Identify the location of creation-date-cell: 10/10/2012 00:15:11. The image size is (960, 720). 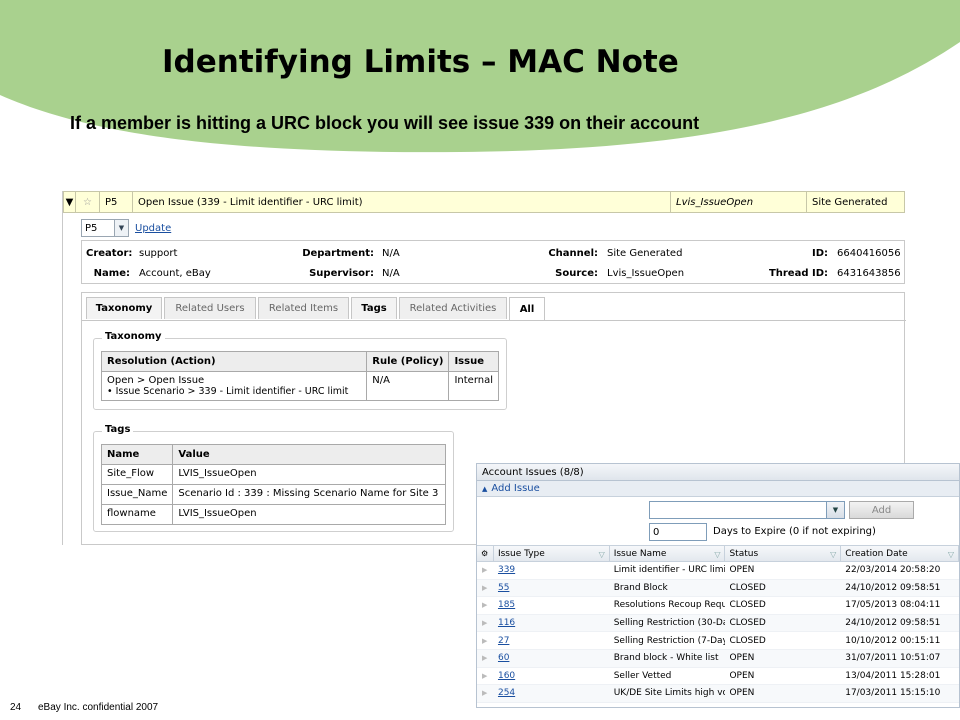
(893, 640).